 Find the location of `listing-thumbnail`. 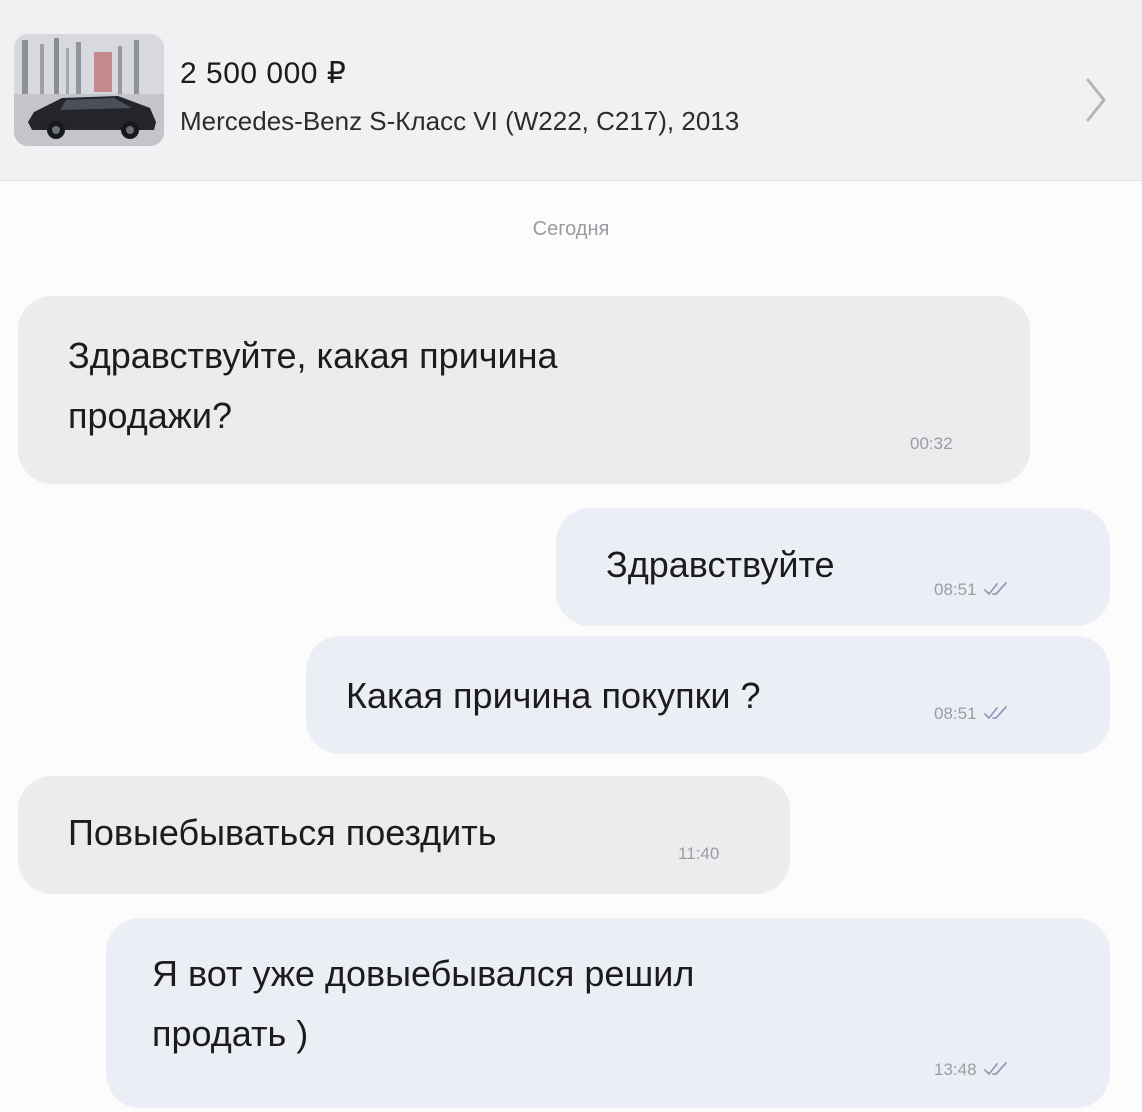

listing-thumbnail is located at coordinates (89, 90).